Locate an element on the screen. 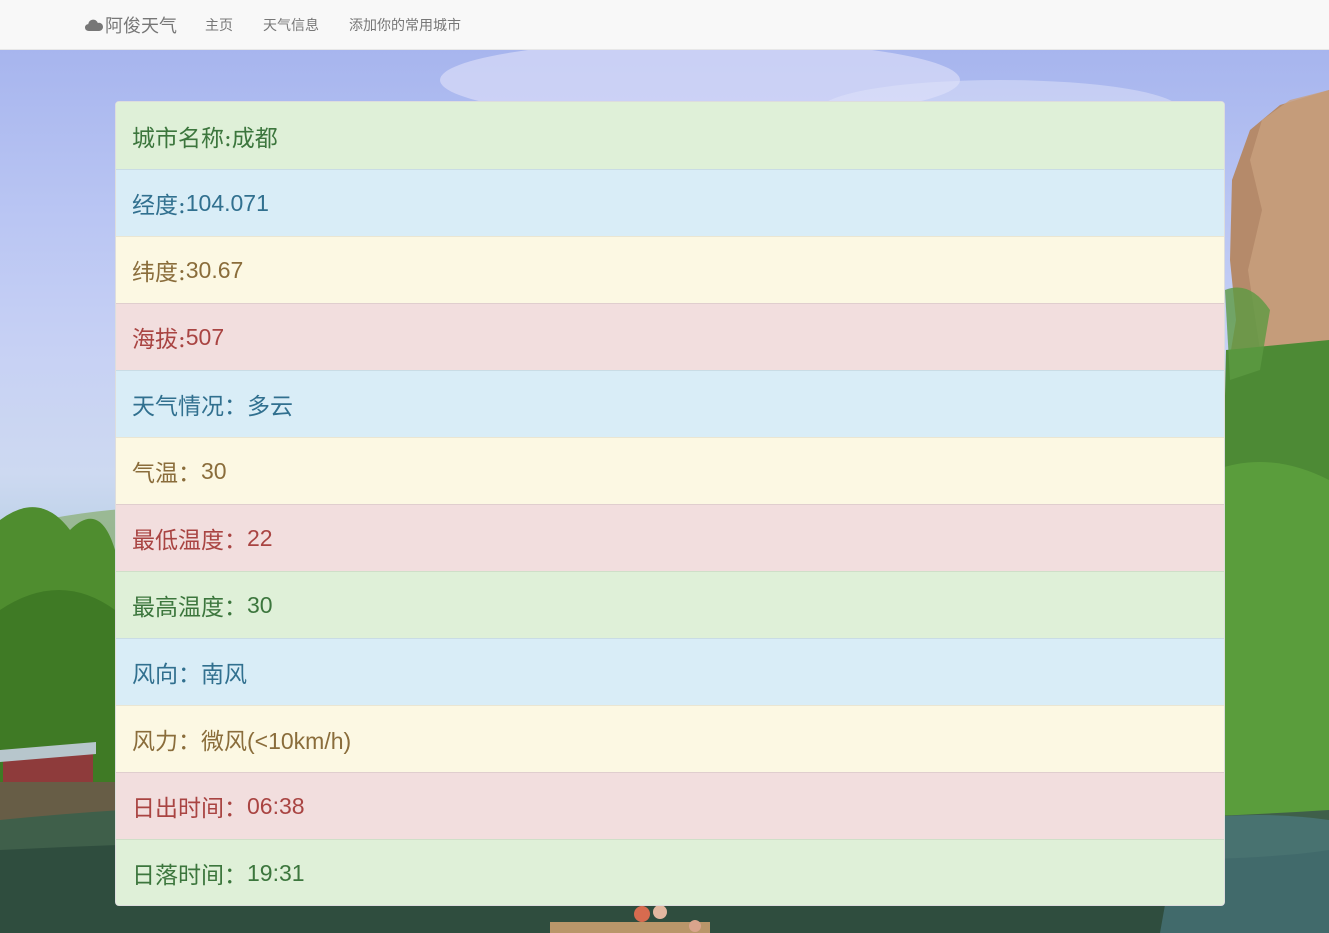 Image resolution: width=1329 pixels, height=933 pixels. sunrise-label: 日出时间： is located at coordinates (189, 809).